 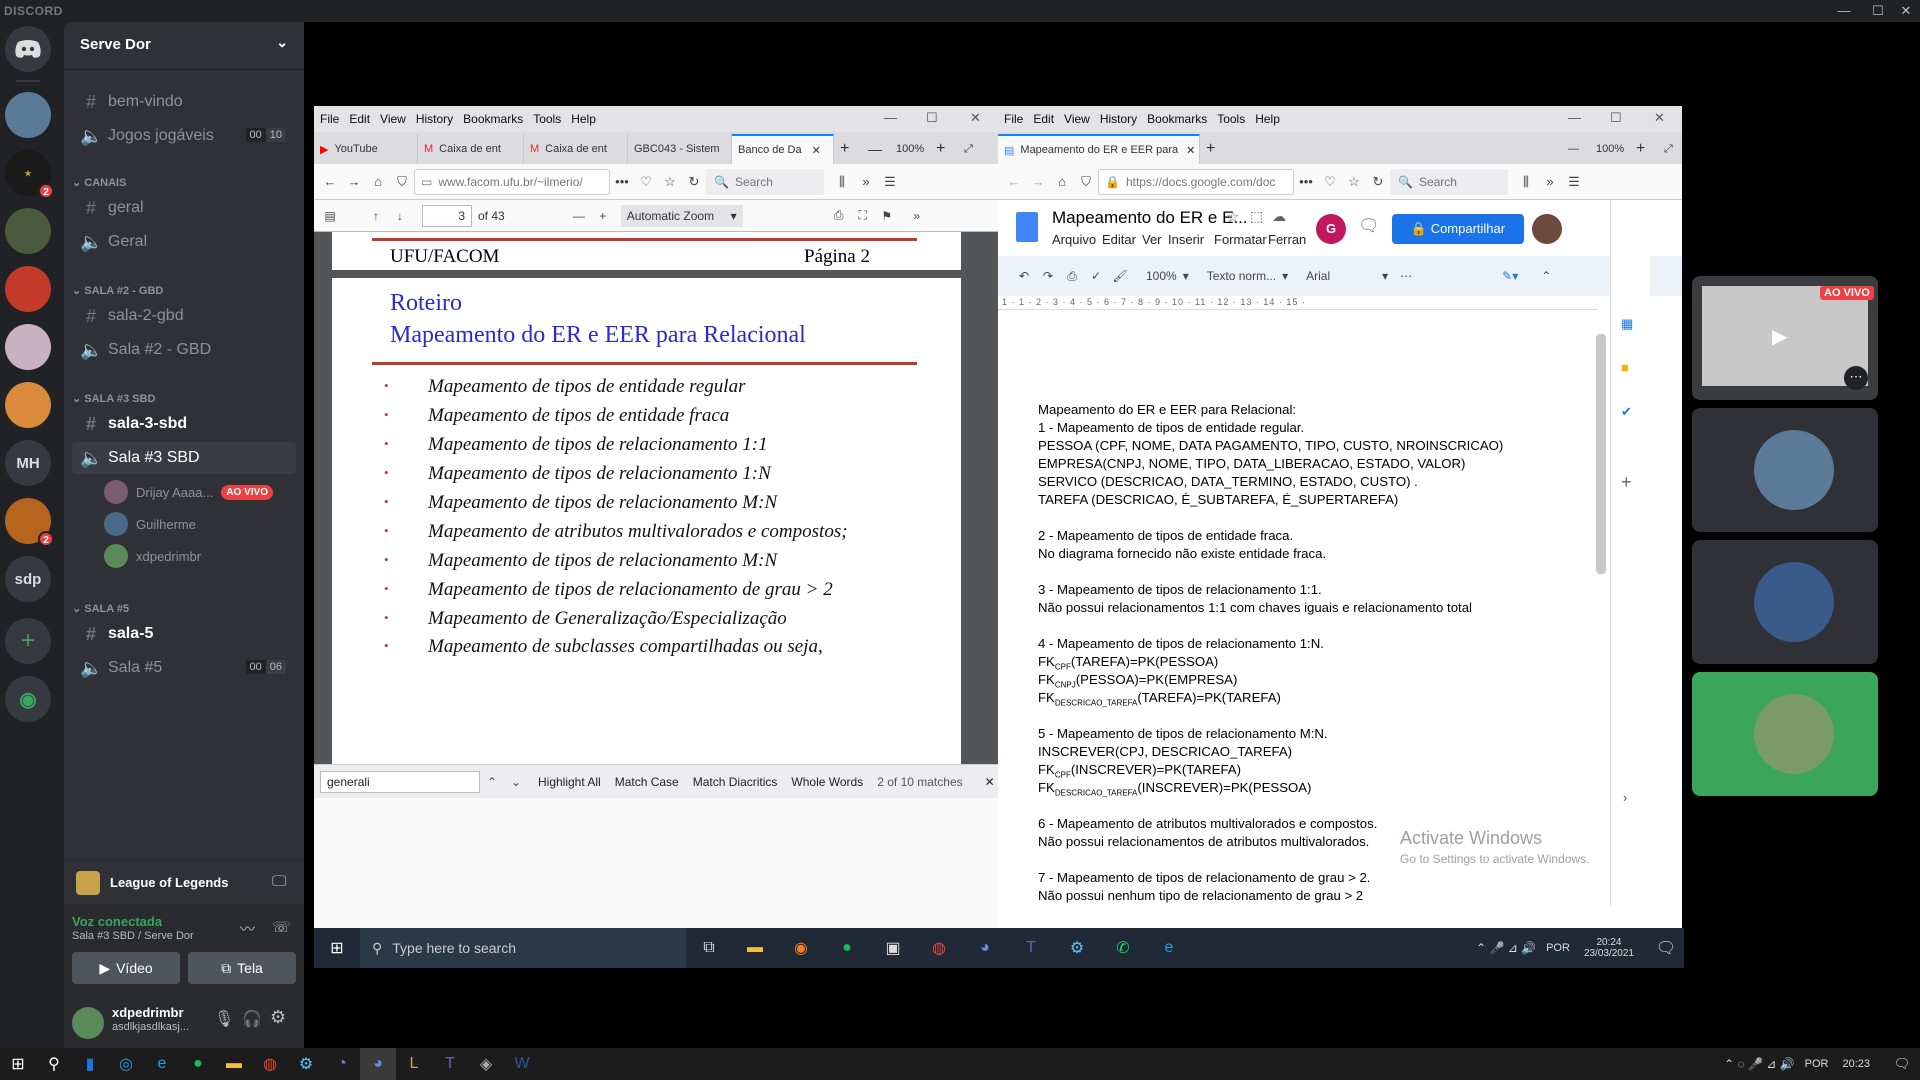 I want to click on maximize-button: ☐, so click(x=1878, y=11).